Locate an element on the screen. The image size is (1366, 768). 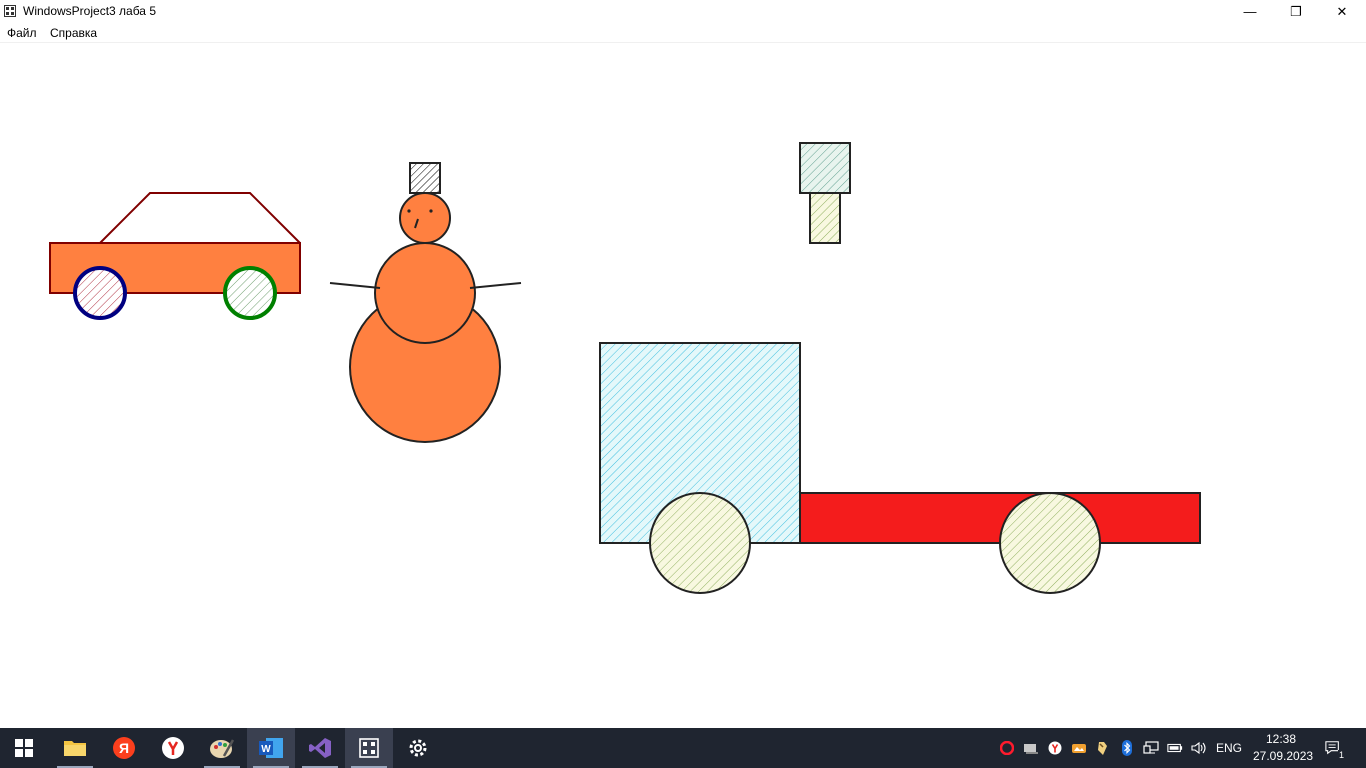
paint-button is located at coordinates (222, 748).